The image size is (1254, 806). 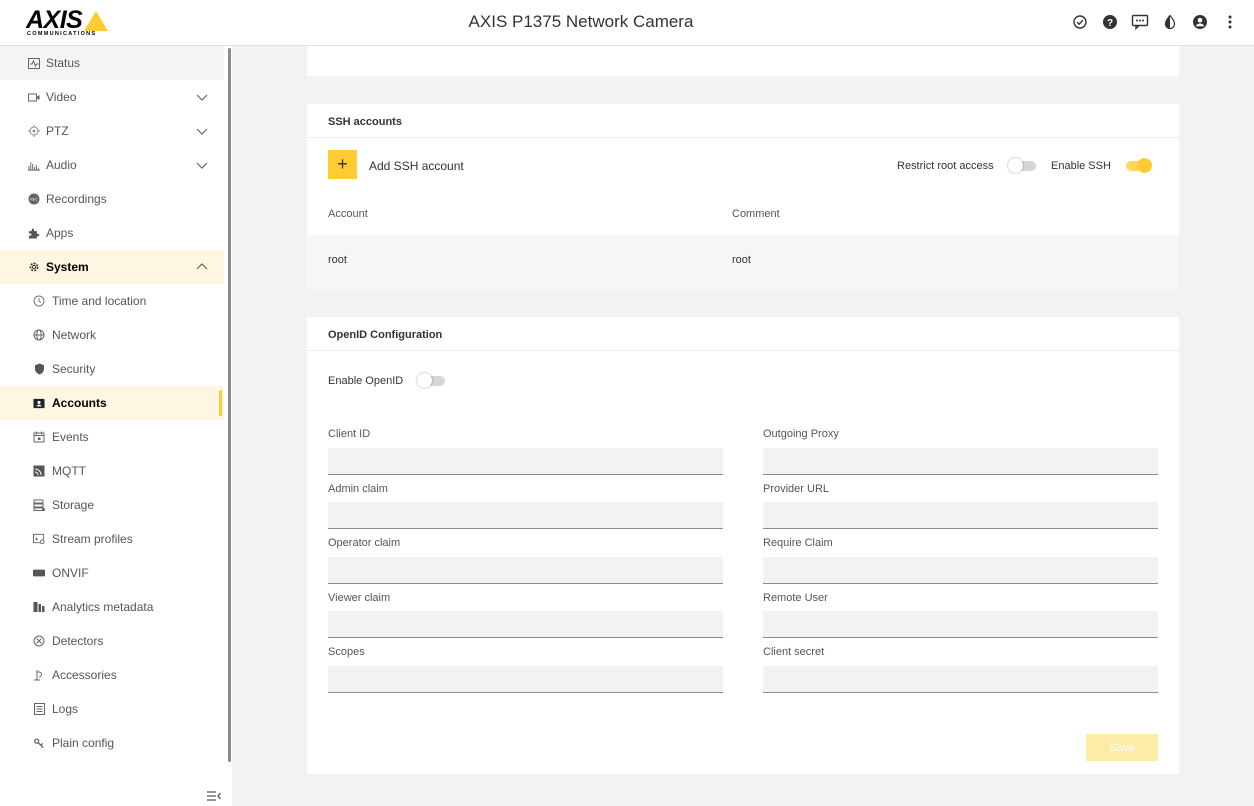 I want to click on restrict-root-access-label: Restrict root access, so click(x=945, y=166).